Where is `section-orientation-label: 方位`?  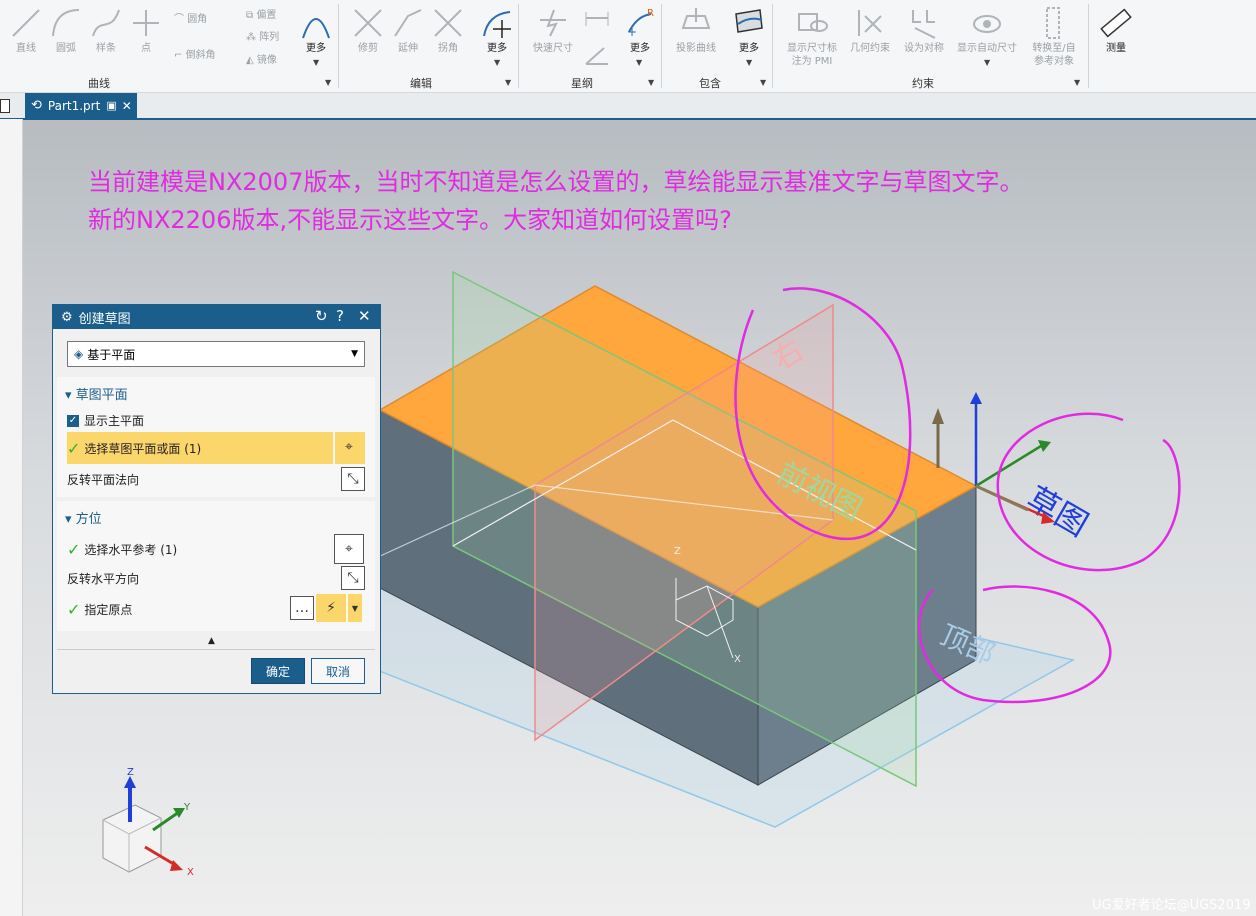
section-orientation-label: 方位 is located at coordinates (88, 519).